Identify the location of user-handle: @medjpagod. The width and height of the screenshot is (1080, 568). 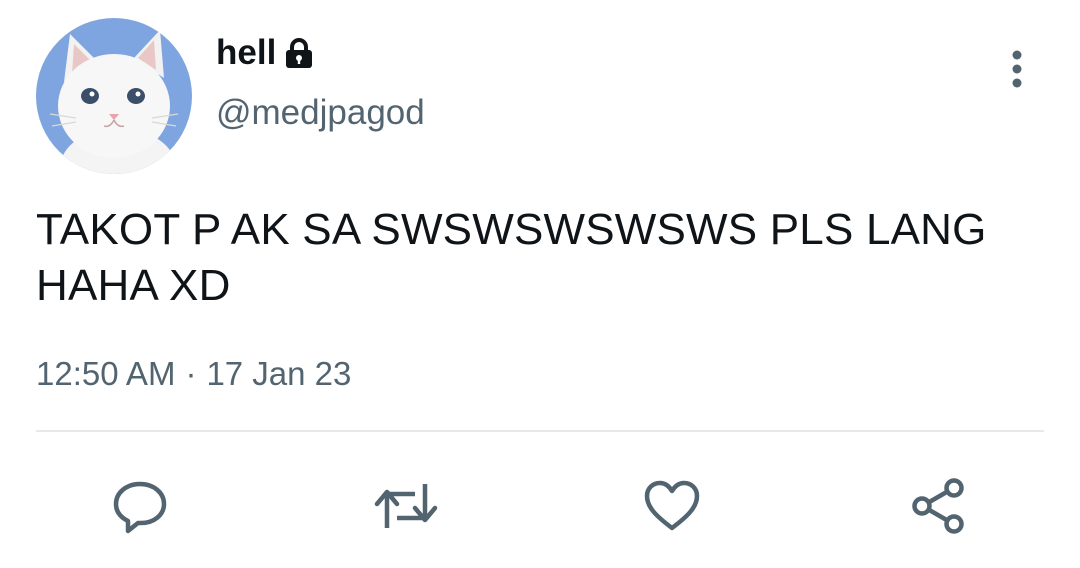
(320, 113).